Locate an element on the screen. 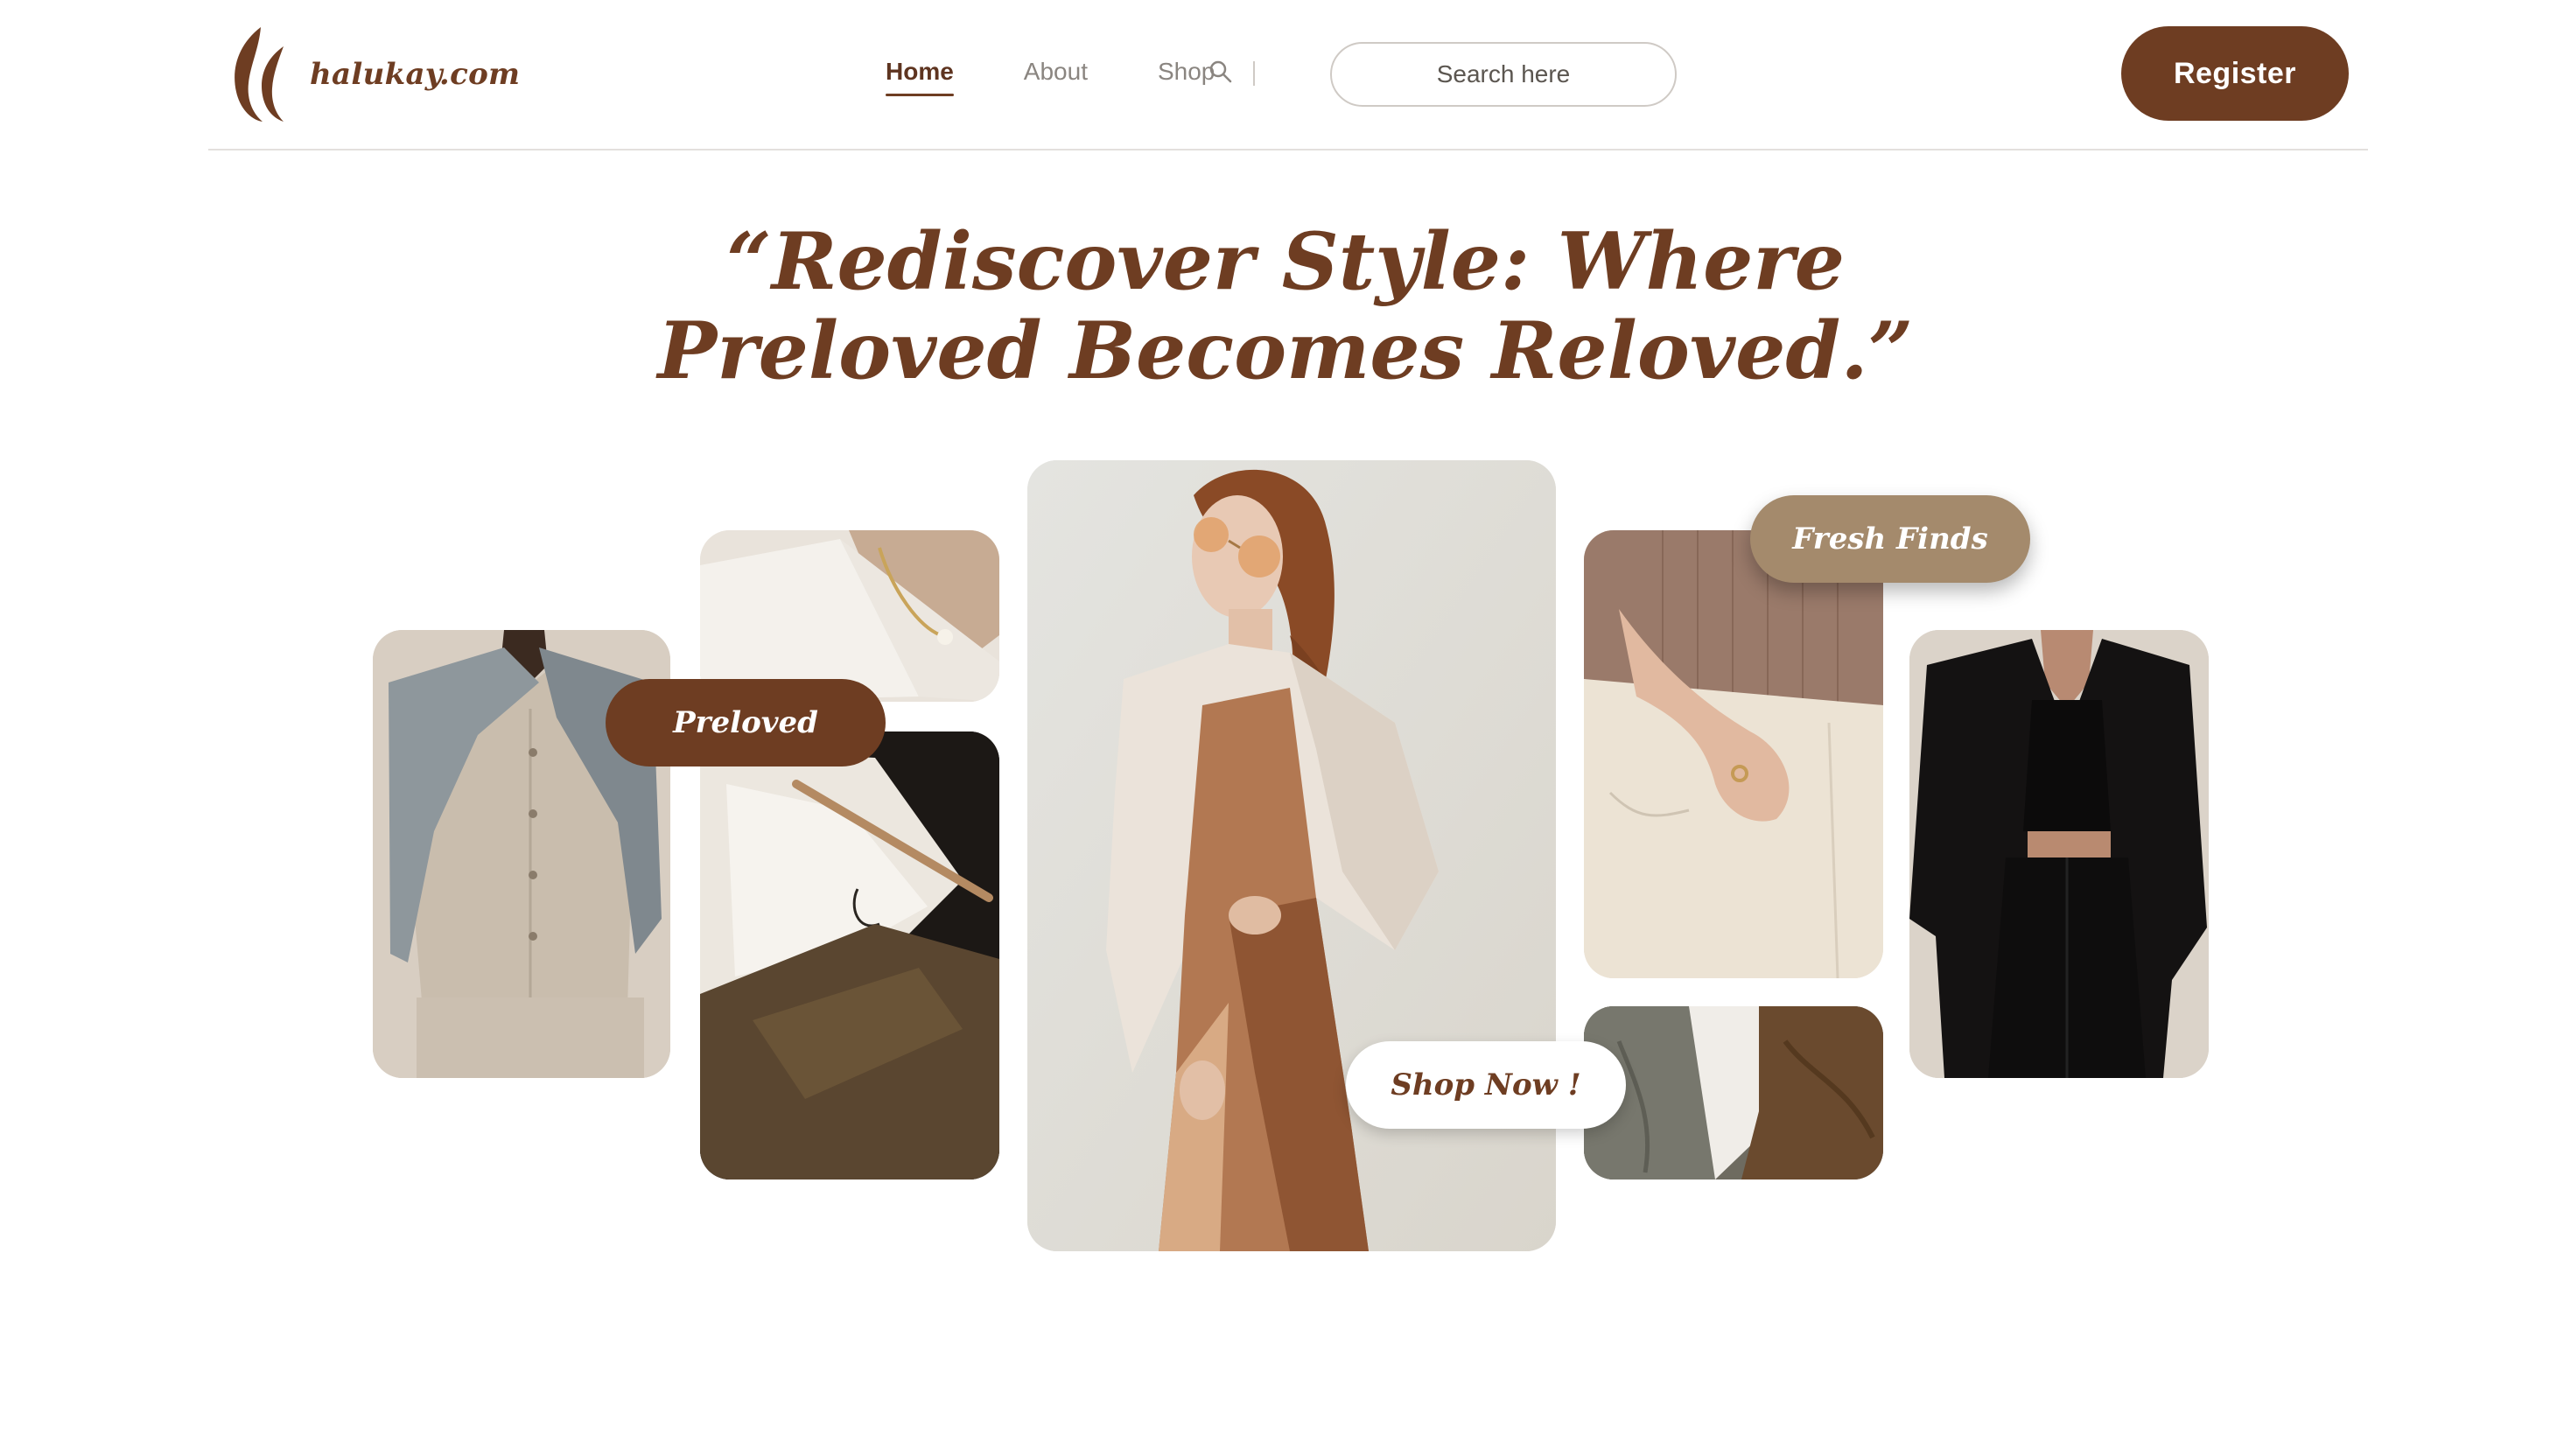 The height and width of the screenshot is (1456, 2571). fabrics-image is located at coordinates (1733, 1093).